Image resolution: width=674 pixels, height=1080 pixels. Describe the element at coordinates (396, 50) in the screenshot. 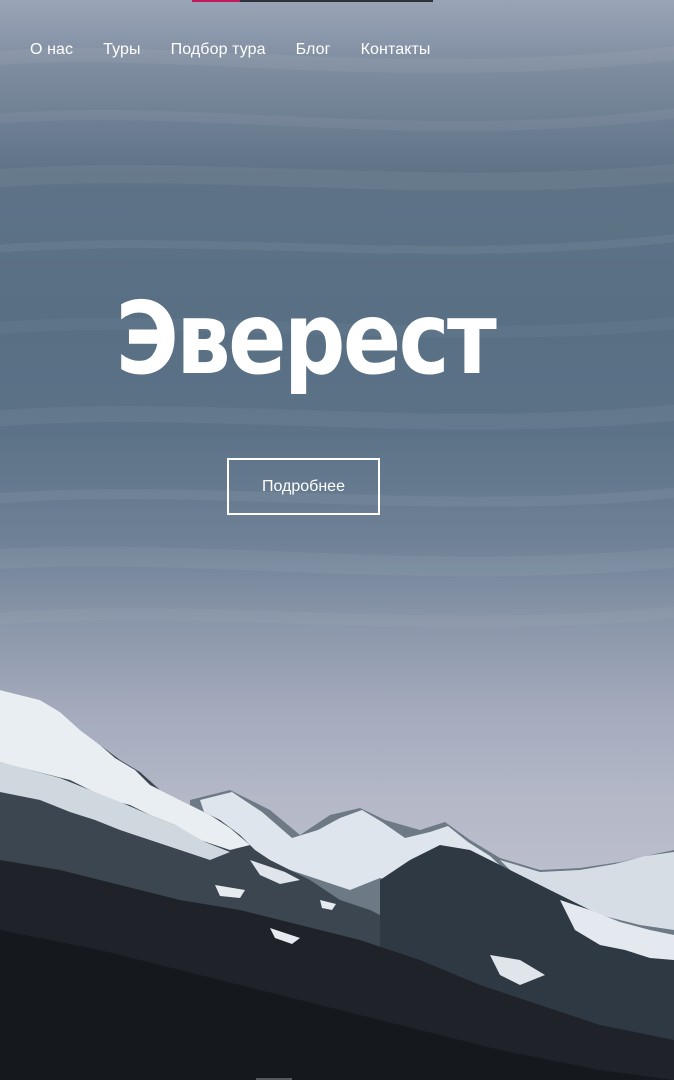

I see `nav-item-contacts: Контакты` at that location.